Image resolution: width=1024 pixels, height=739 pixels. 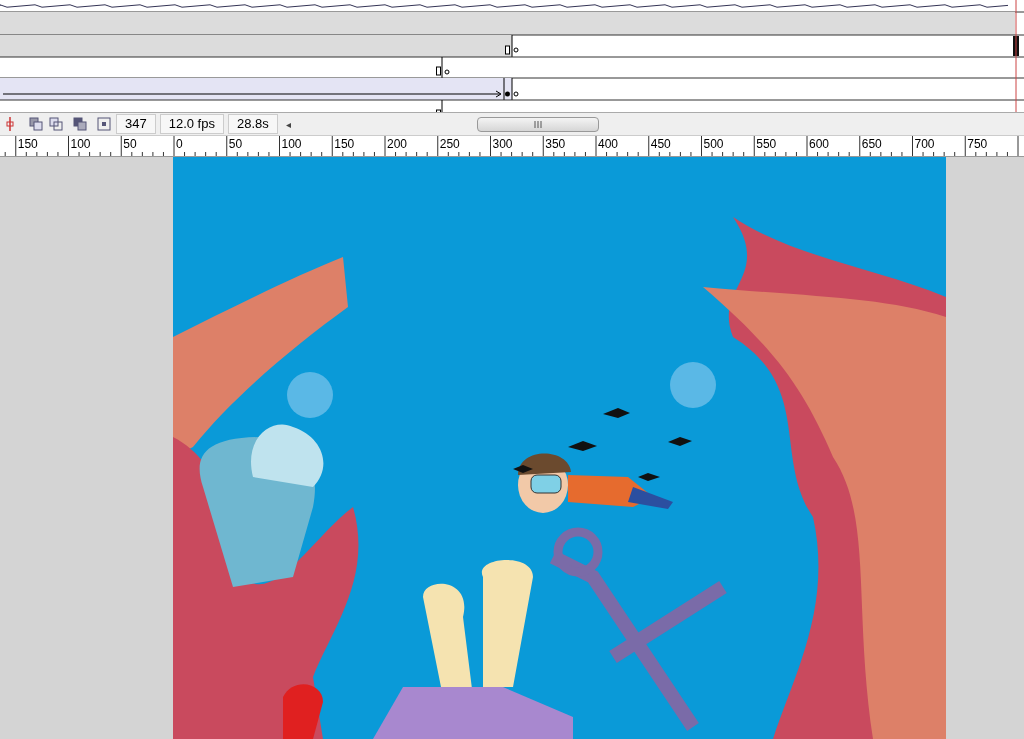 I want to click on onion-skin-icon, so click(x=36, y=124).